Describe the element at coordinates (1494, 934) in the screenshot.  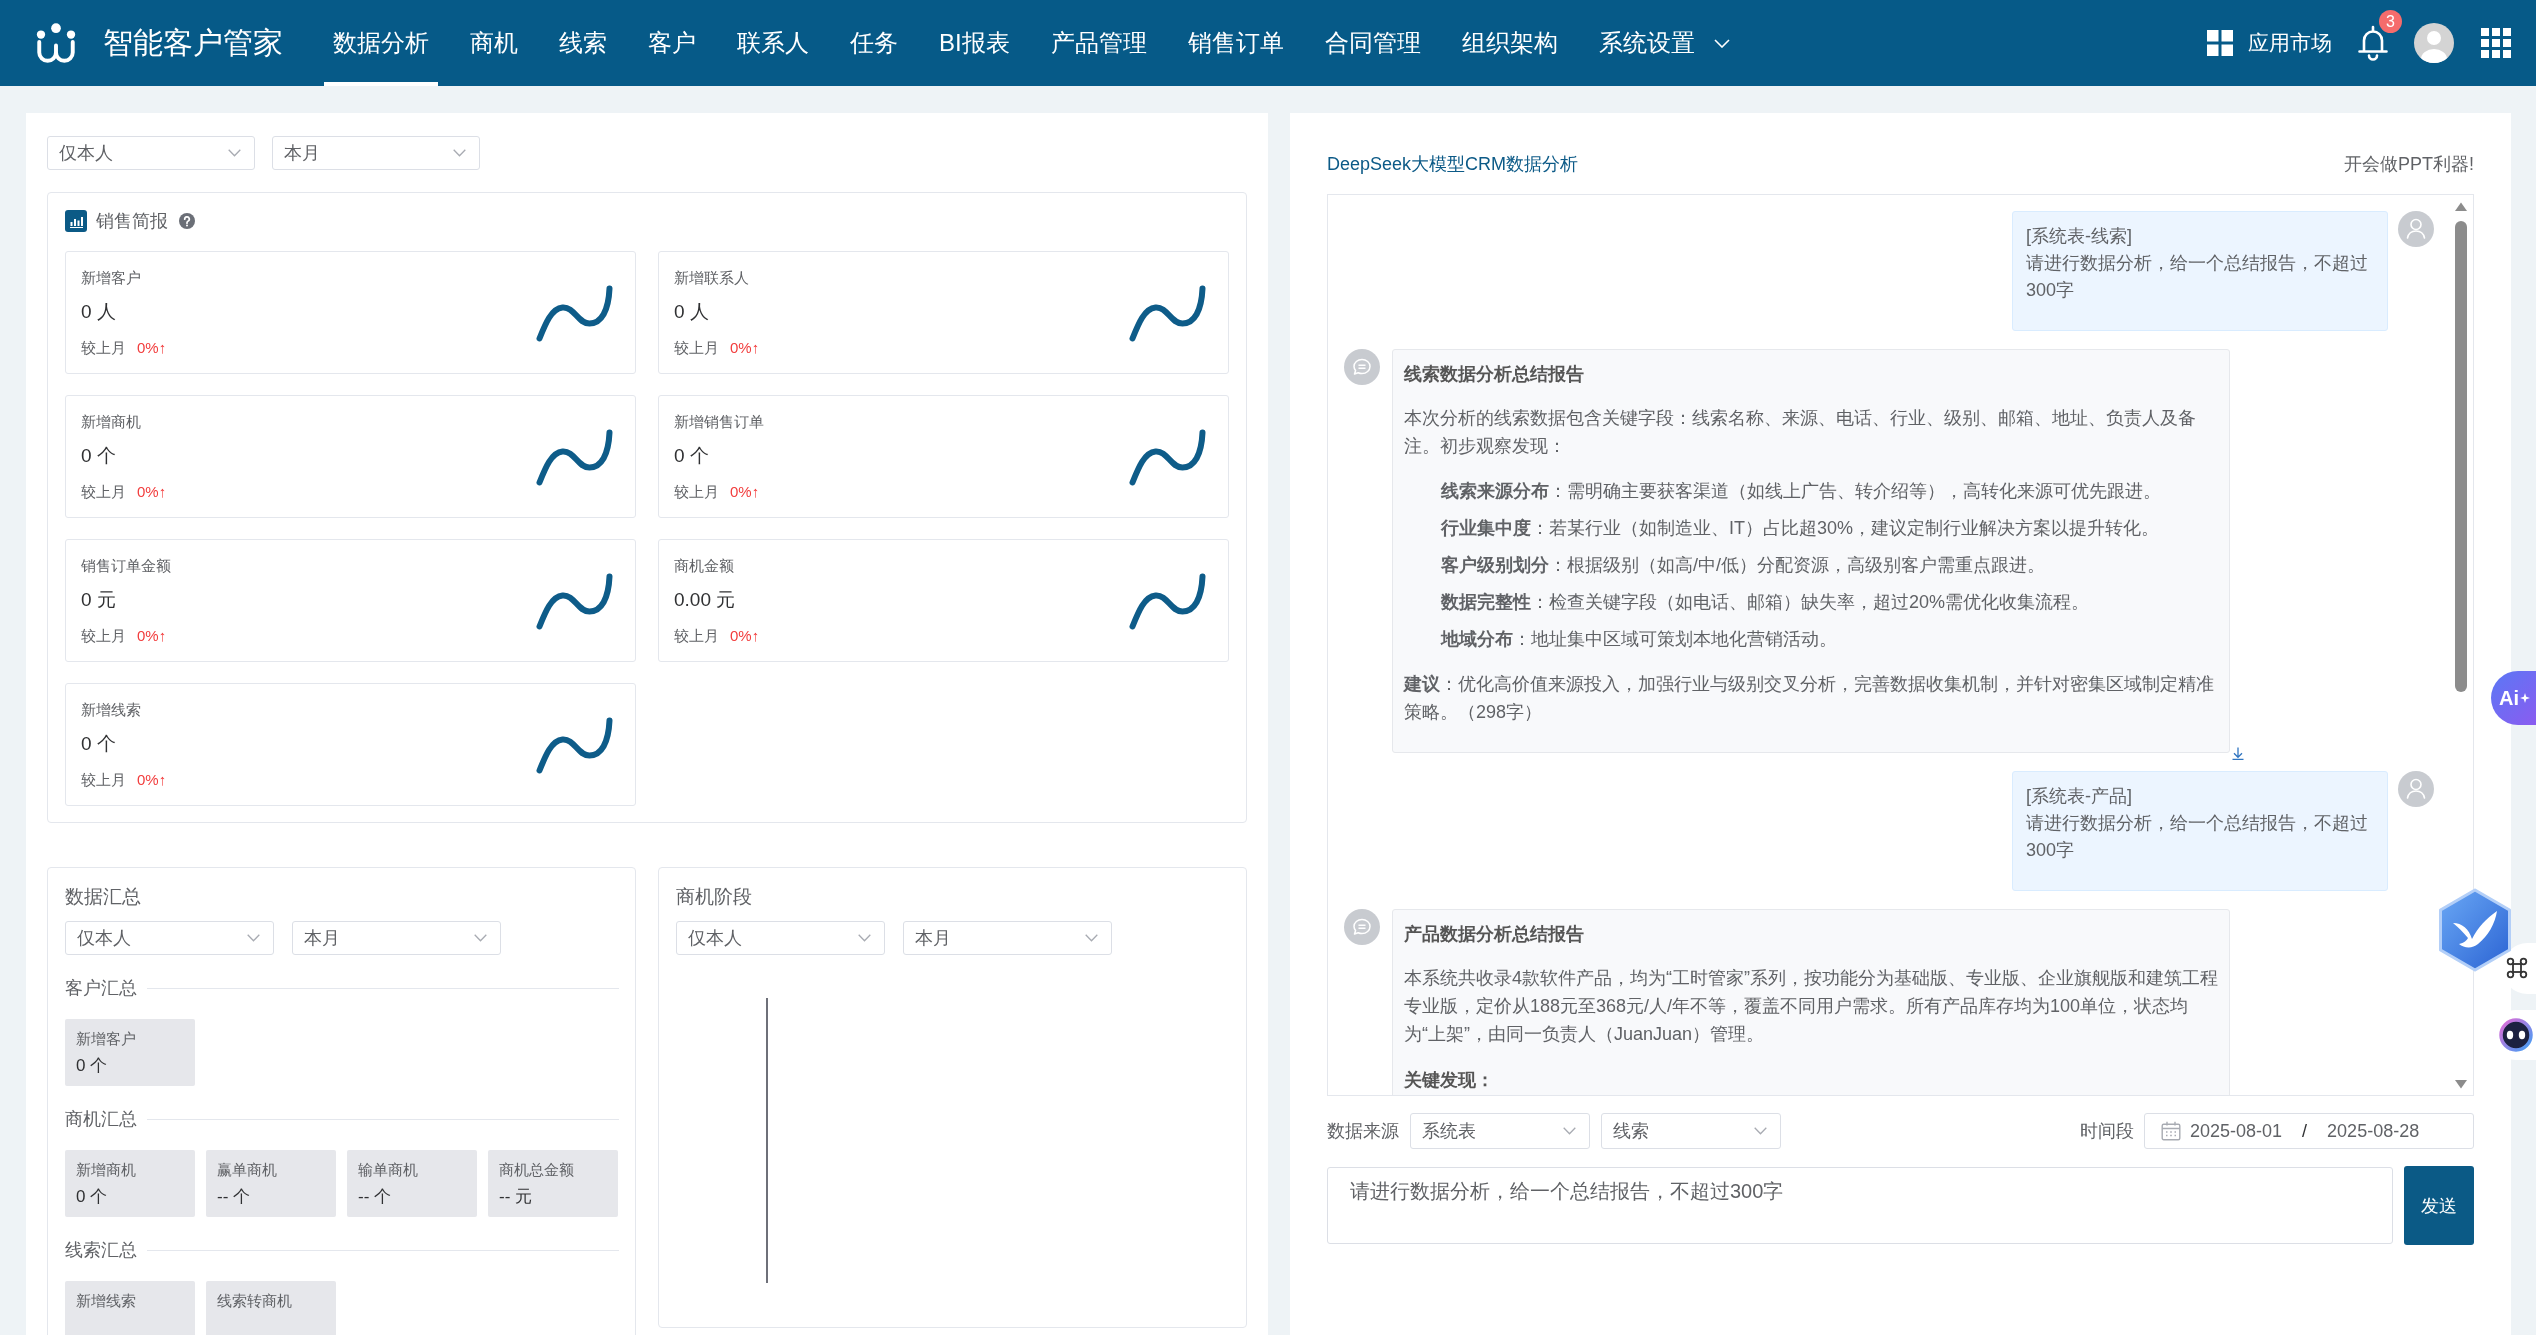
I see `message-heading: 产品数据分析总结报告` at that location.